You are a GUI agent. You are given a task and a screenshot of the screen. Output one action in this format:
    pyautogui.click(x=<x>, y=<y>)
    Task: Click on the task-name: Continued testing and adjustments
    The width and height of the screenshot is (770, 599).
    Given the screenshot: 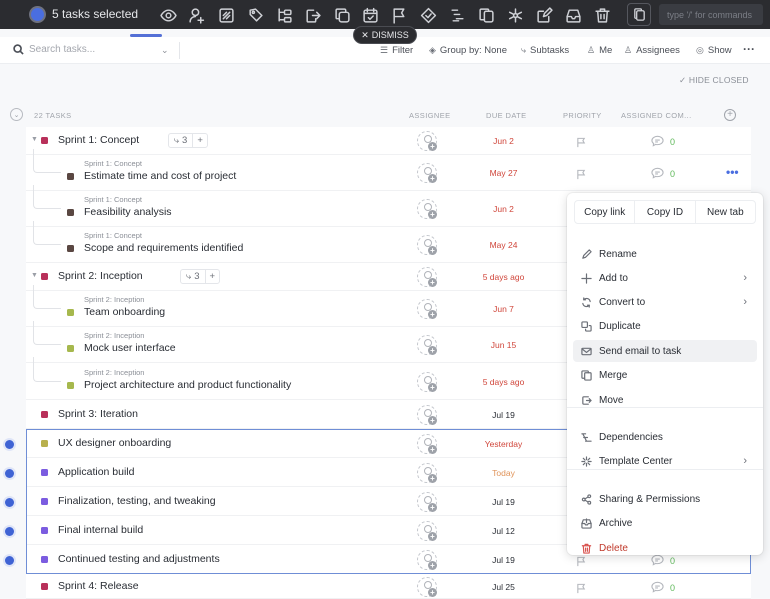 What is the action you would take?
    pyautogui.click(x=139, y=559)
    